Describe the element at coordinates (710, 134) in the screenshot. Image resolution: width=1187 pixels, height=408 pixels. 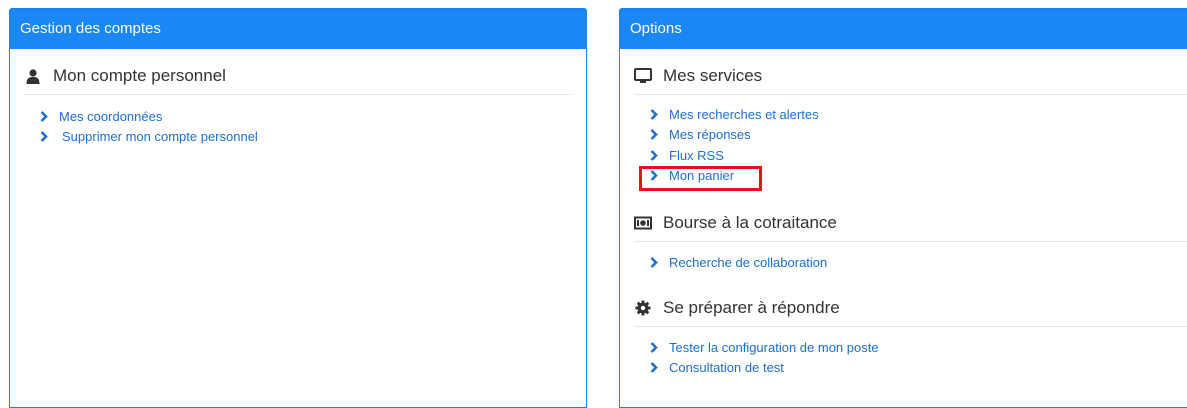
I see `link-label: Mes réponses` at that location.